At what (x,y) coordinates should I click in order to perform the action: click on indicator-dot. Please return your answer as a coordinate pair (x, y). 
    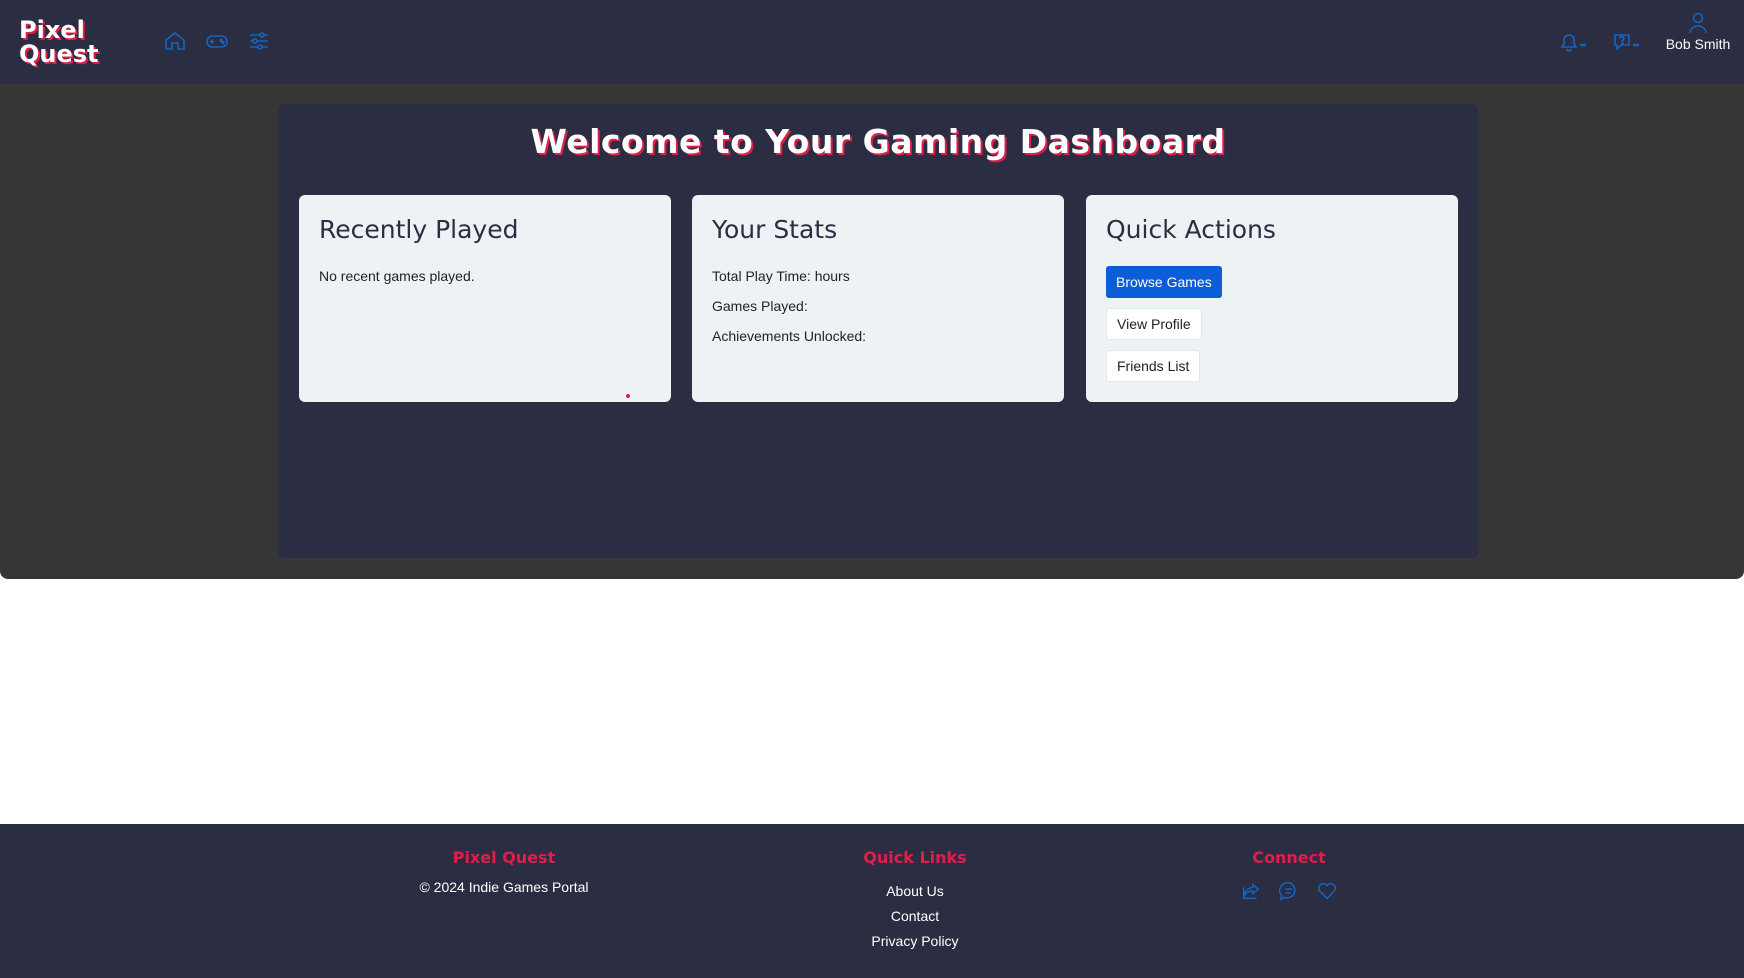
    Looking at the image, I should click on (628, 396).